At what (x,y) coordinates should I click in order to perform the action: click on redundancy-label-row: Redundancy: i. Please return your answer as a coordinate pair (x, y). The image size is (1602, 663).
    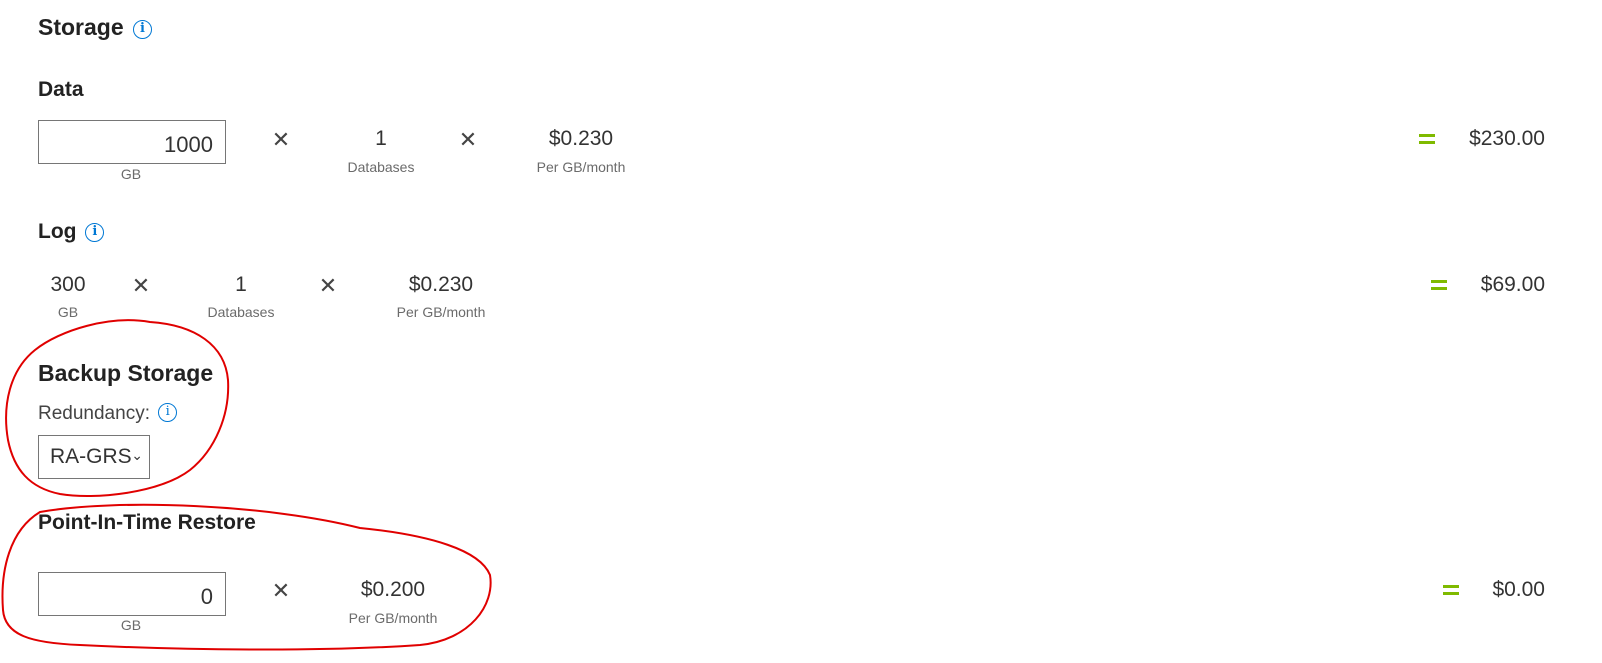
    Looking at the image, I should click on (108, 414).